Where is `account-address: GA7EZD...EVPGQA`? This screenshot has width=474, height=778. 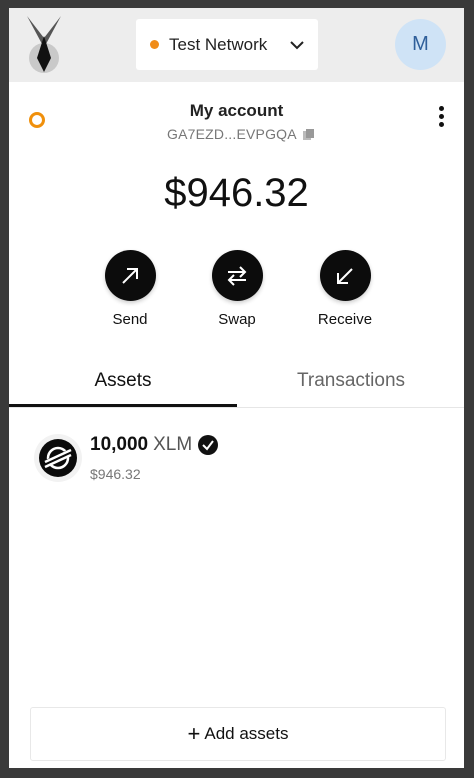
account-address: GA7EZD...EVPGQA is located at coordinates (241, 134).